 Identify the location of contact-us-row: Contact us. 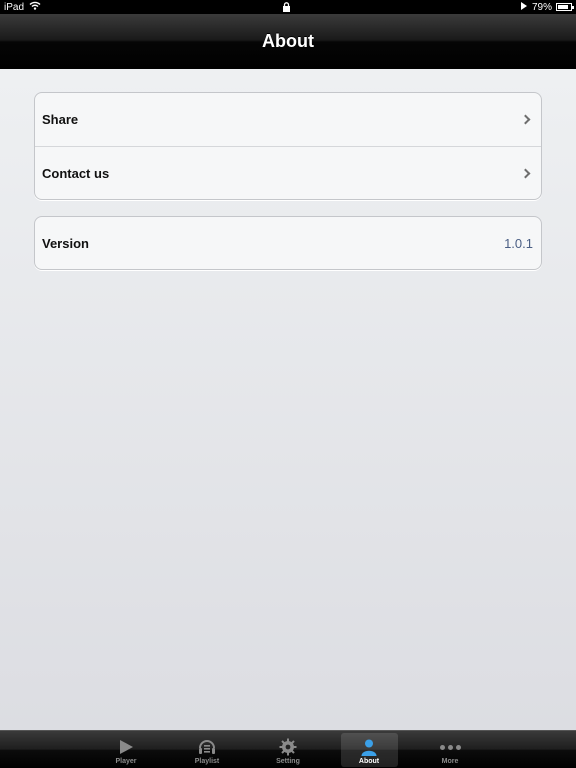
(288, 172).